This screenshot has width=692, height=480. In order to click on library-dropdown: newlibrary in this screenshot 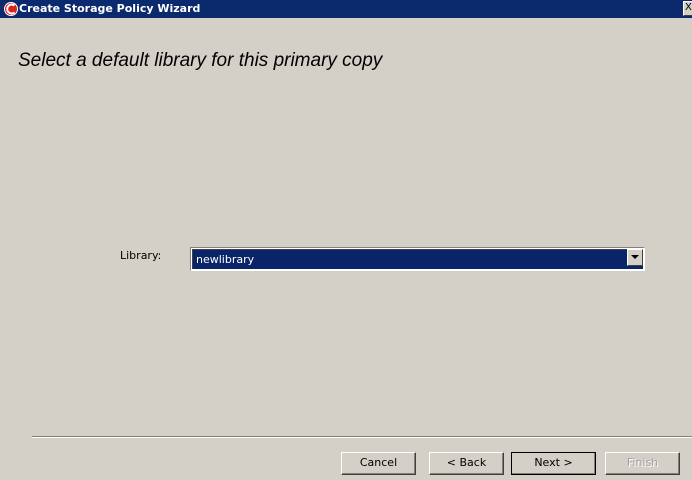, I will do `click(417, 259)`.